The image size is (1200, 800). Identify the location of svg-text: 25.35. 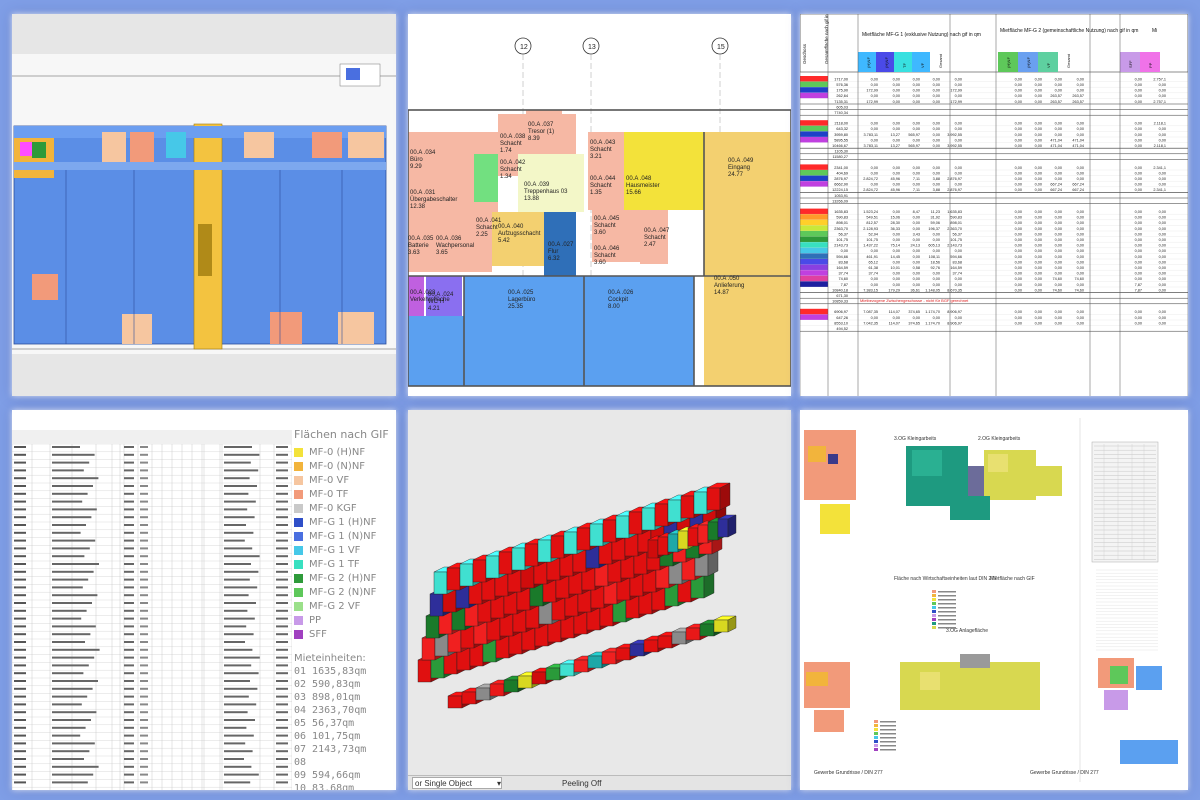
(516, 307).